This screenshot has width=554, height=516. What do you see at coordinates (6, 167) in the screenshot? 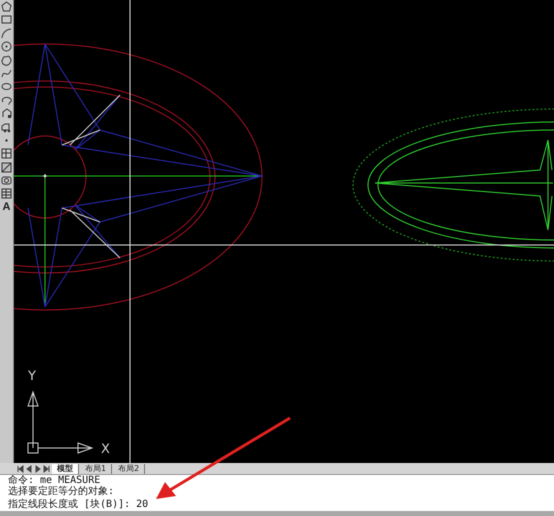
I see `gradient-icon` at bounding box center [6, 167].